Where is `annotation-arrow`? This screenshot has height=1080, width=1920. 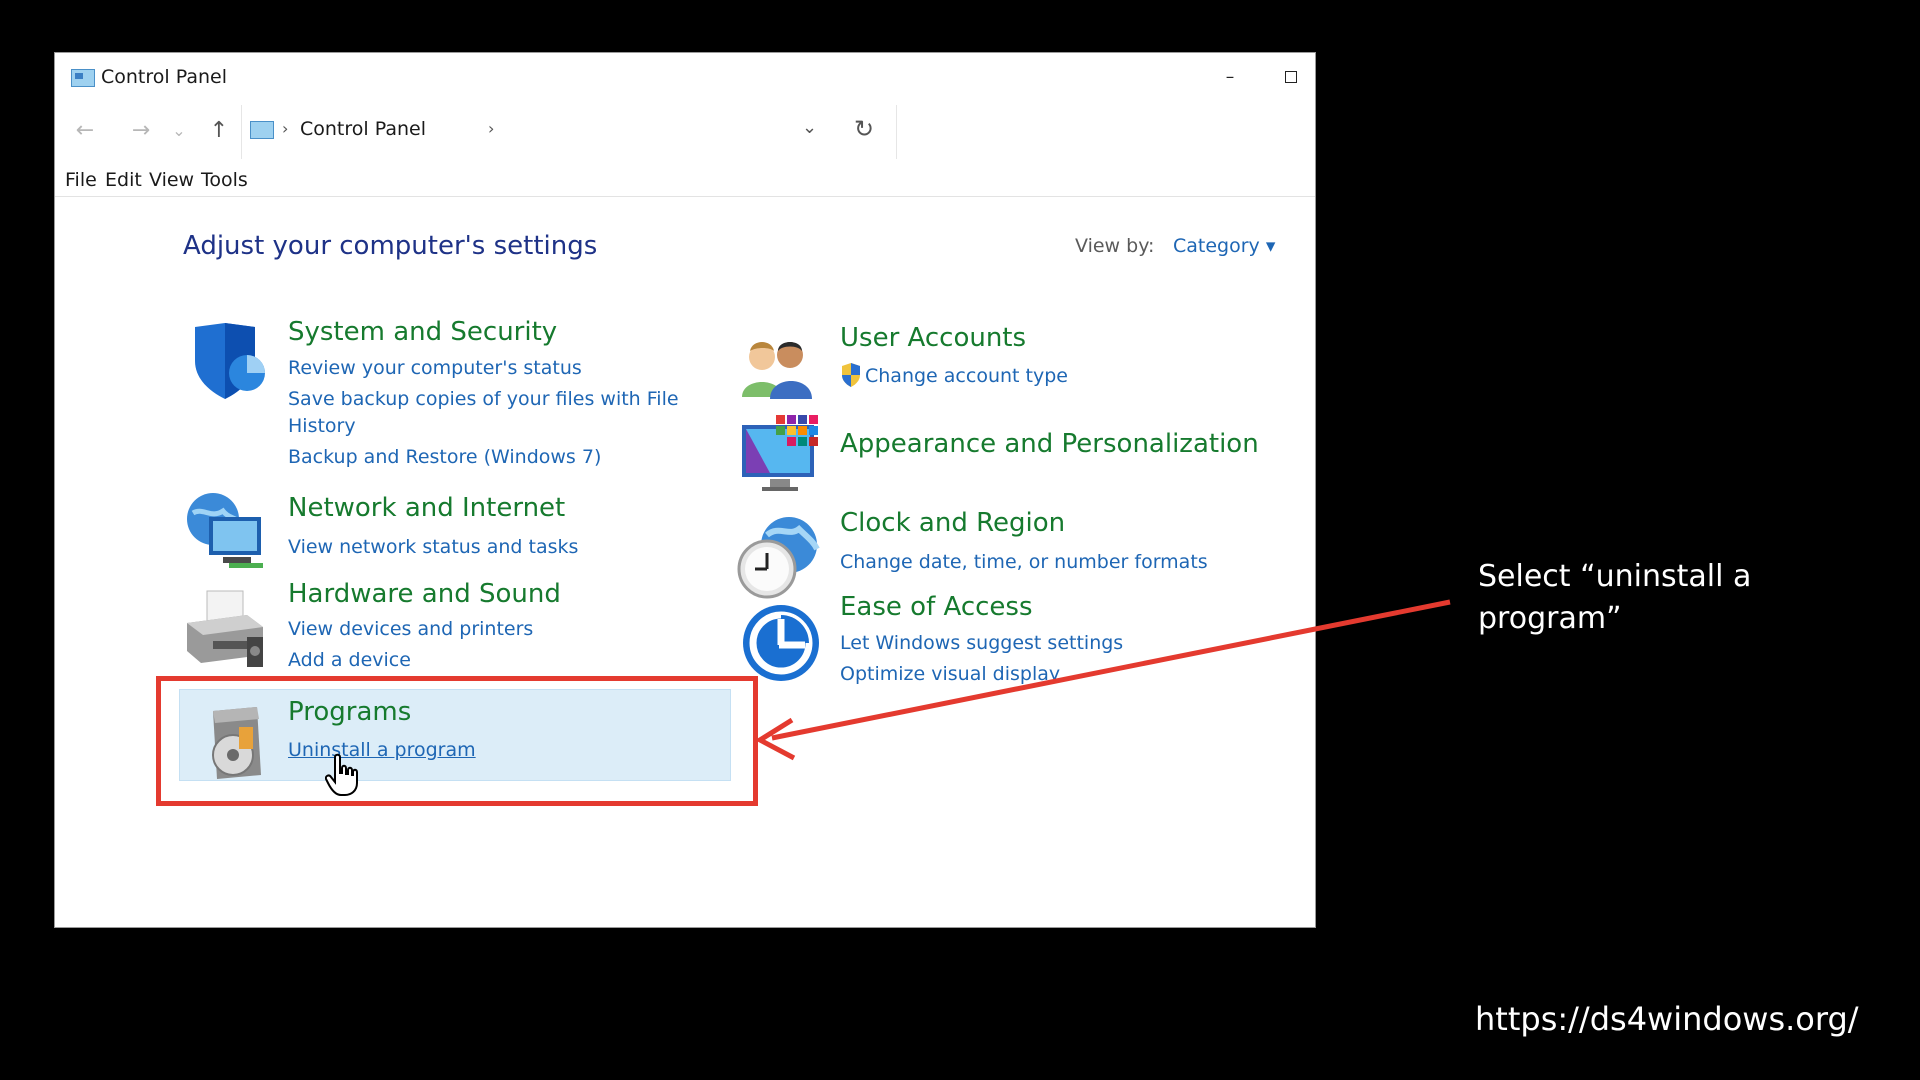
annotation-arrow is located at coordinates (1102, 680).